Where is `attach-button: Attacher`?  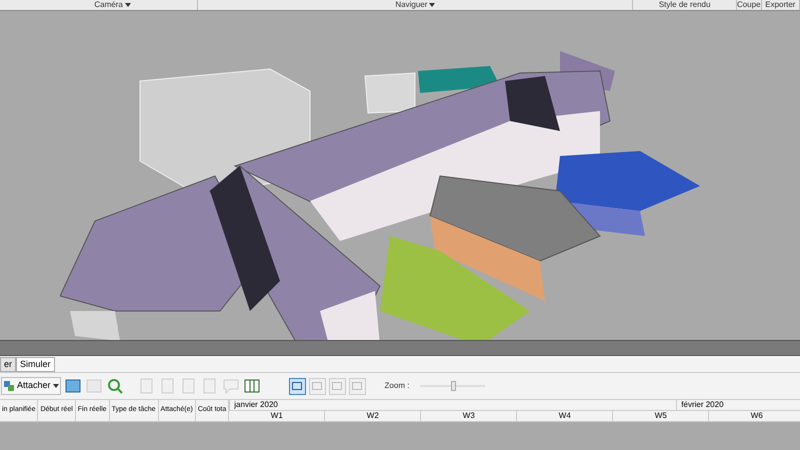 attach-button: Attacher is located at coordinates (31, 386).